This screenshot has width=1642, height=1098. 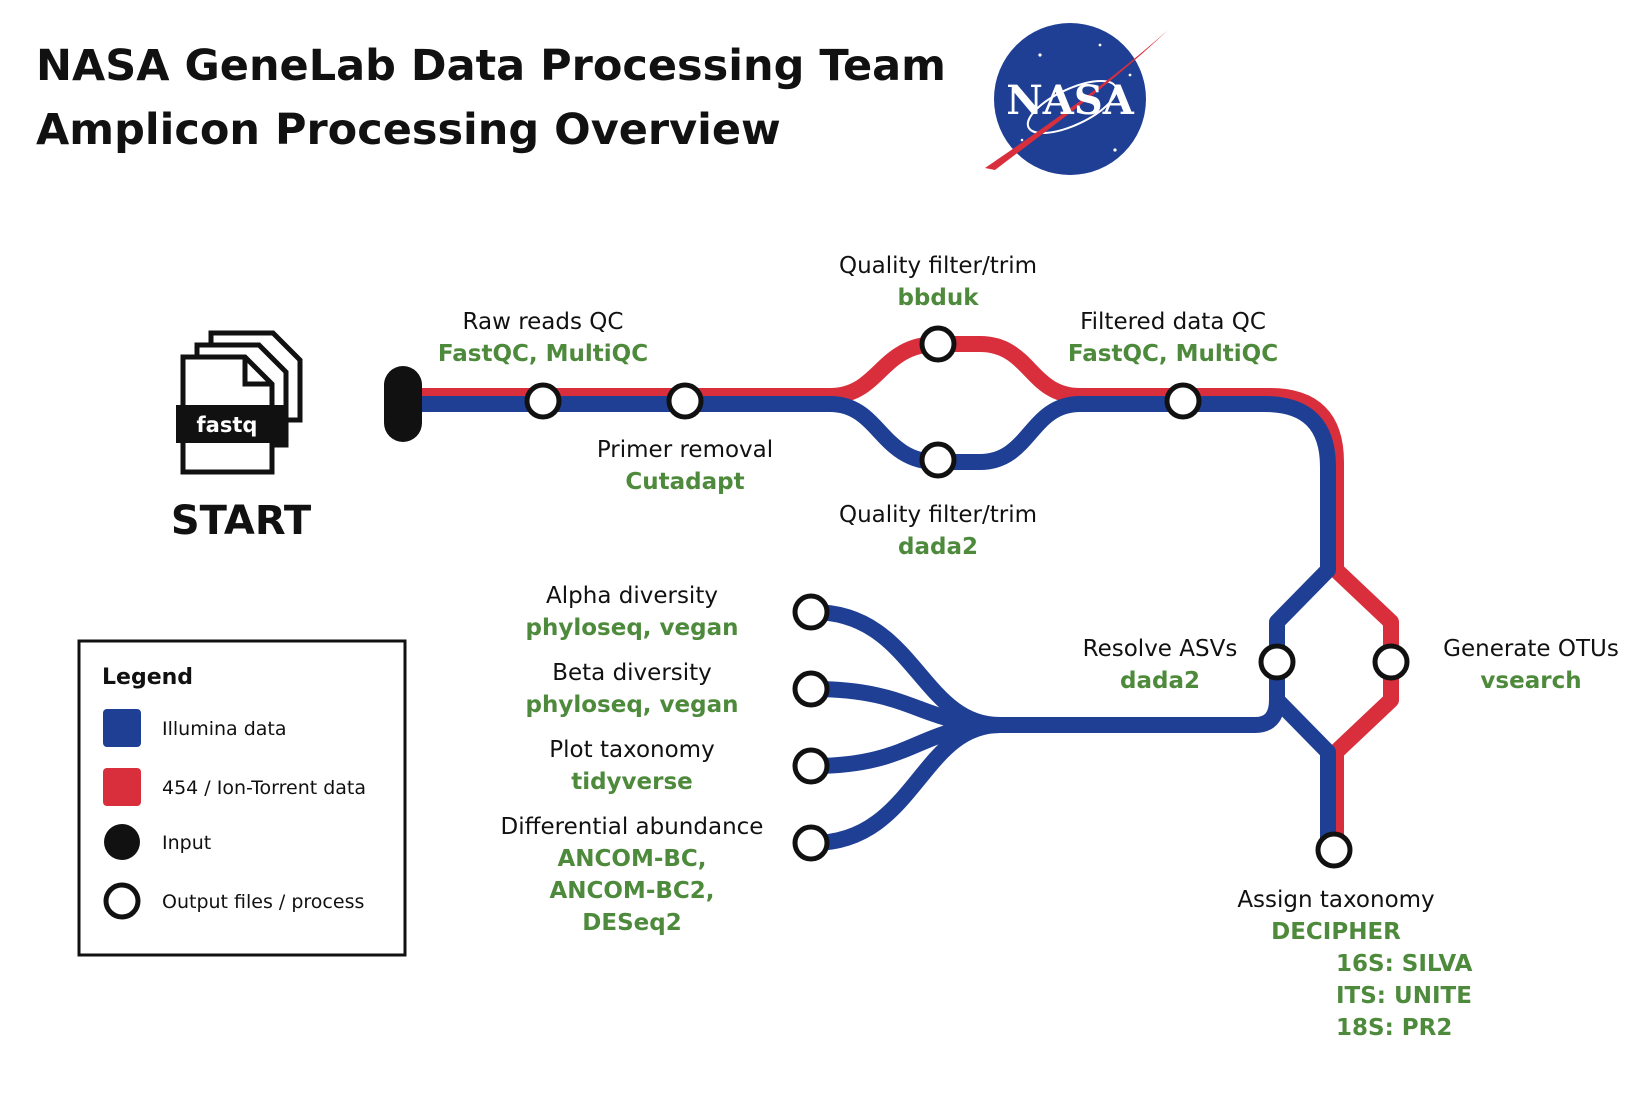 What do you see at coordinates (1336, 932) in the screenshot?
I see `taxonomy-tool: DECIPHER` at bounding box center [1336, 932].